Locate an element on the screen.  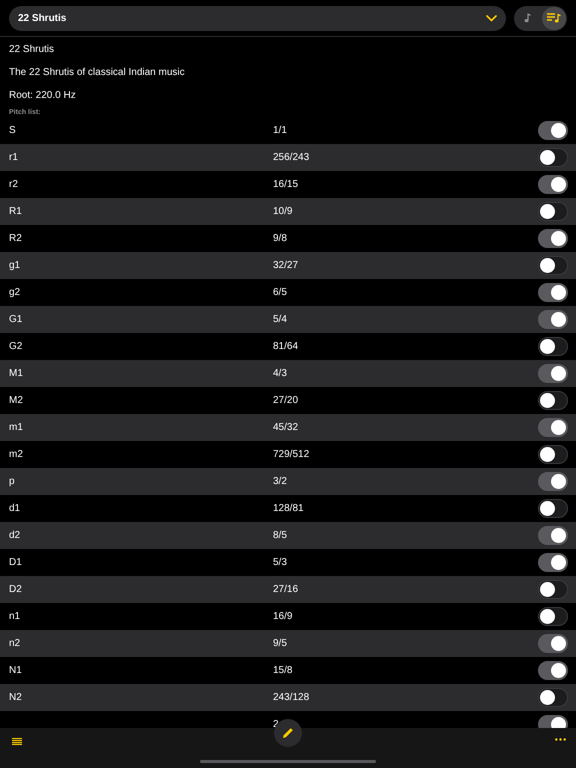
pencil-icon is located at coordinates (288, 733).